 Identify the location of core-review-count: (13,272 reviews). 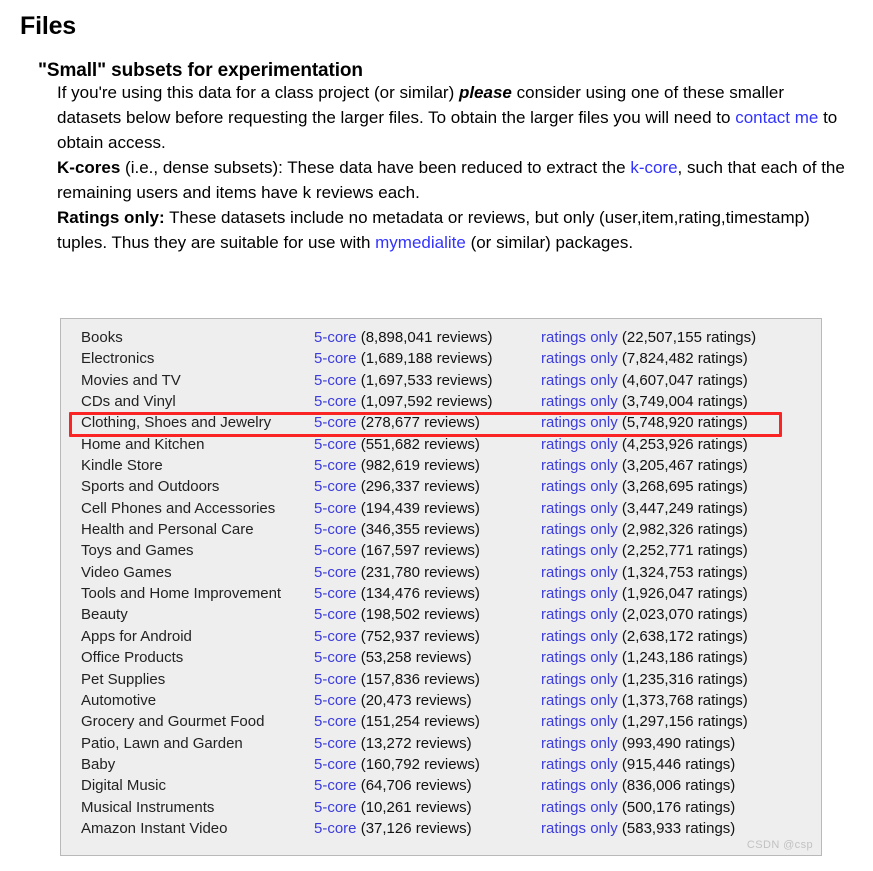
(416, 743).